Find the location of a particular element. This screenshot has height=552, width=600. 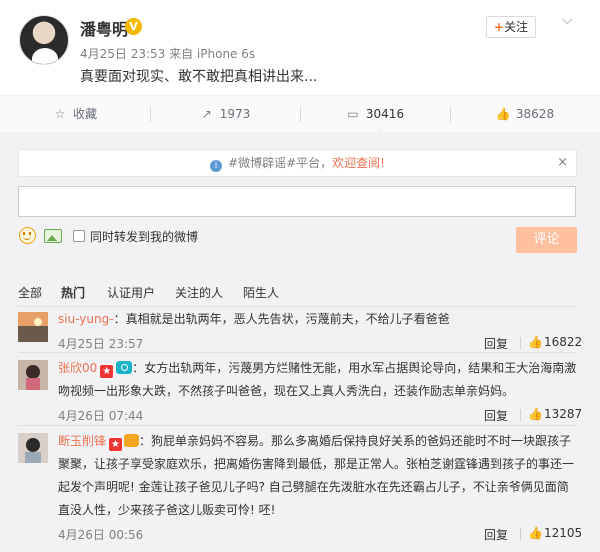

notice-link: 欢迎查阅! is located at coordinates (358, 163).